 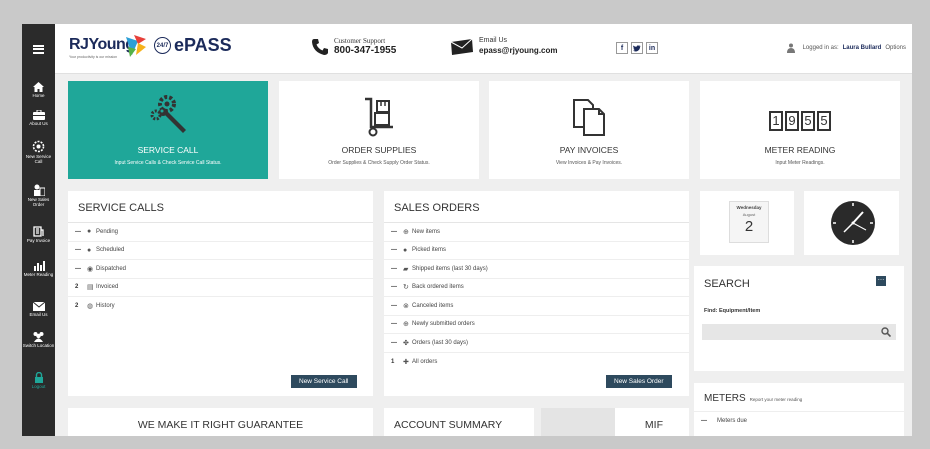 I want to click on invoice-icon: ▤, so click(x=90, y=288).